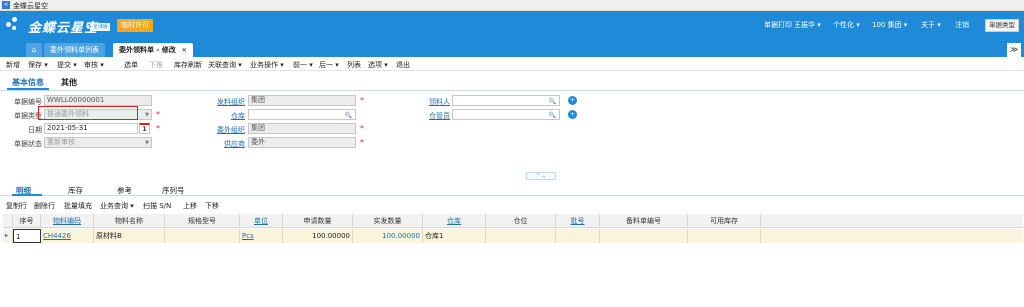 This screenshot has width=1024, height=307. What do you see at coordinates (506, 100) in the screenshot?
I see `picker-field: 🔍` at bounding box center [506, 100].